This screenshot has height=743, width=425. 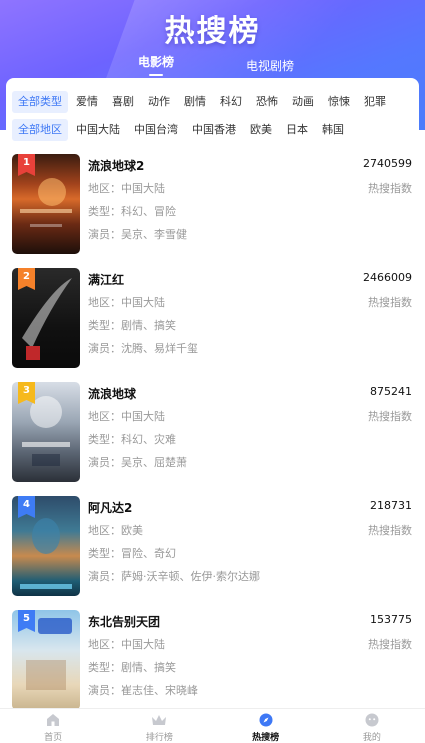 What do you see at coordinates (53, 738) in the screenshot?
I see `nav-label: 首页` at bounding box center [53, 738].